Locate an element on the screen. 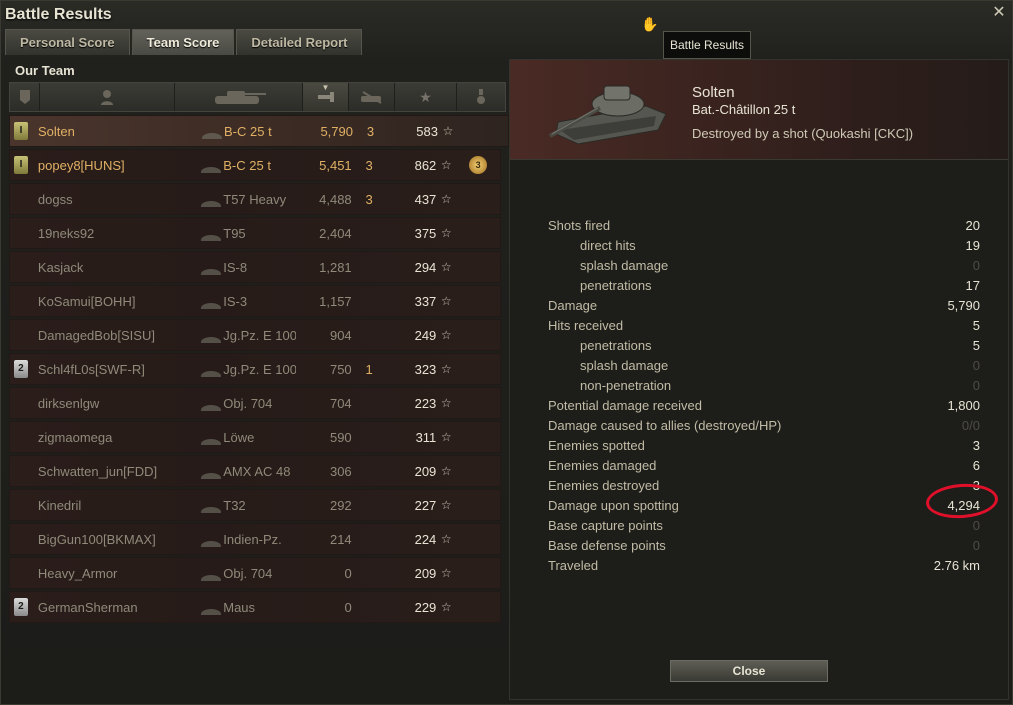 The width and height of the screenshot is (1013, 705). vehicle-column-icon is located at coordinates (239, 97).